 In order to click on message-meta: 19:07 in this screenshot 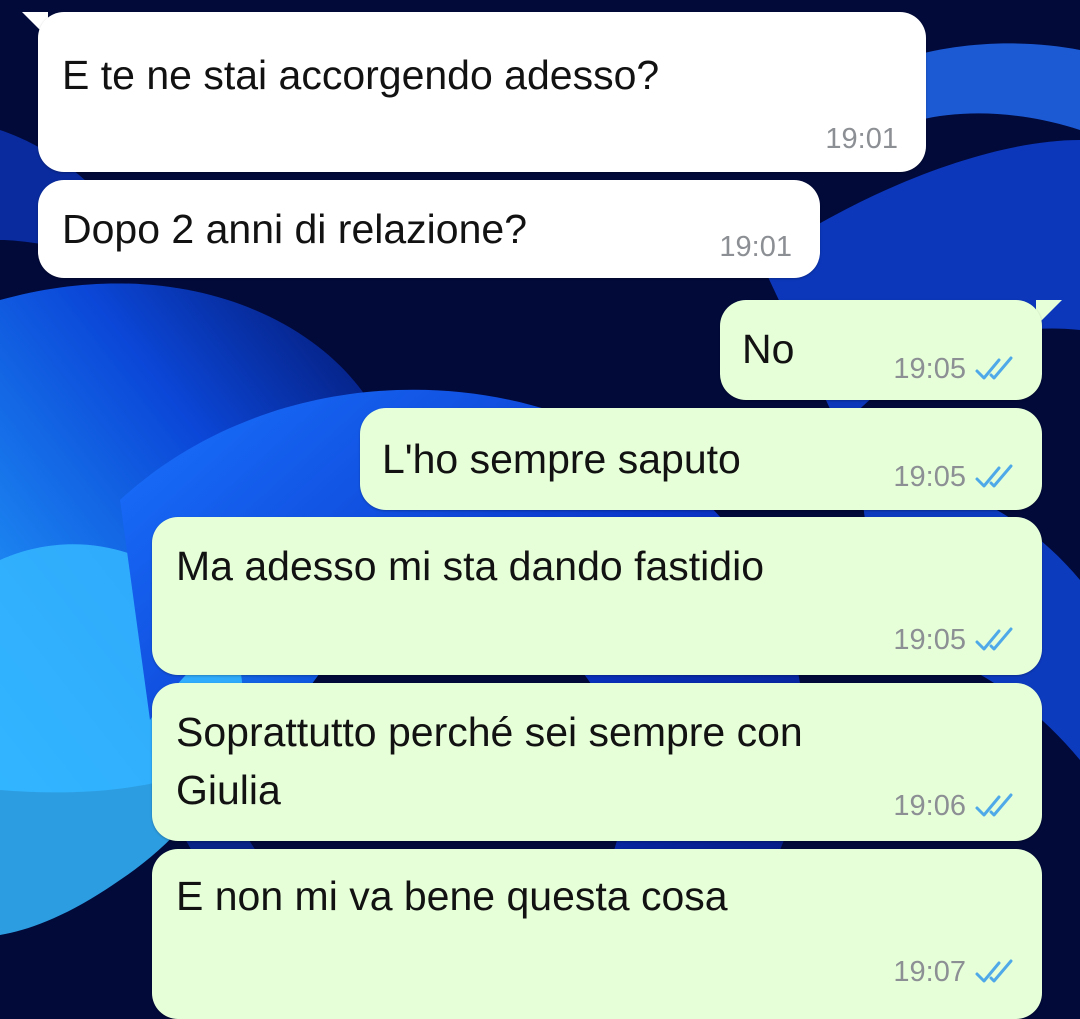, I will do `click(955, 972)`.